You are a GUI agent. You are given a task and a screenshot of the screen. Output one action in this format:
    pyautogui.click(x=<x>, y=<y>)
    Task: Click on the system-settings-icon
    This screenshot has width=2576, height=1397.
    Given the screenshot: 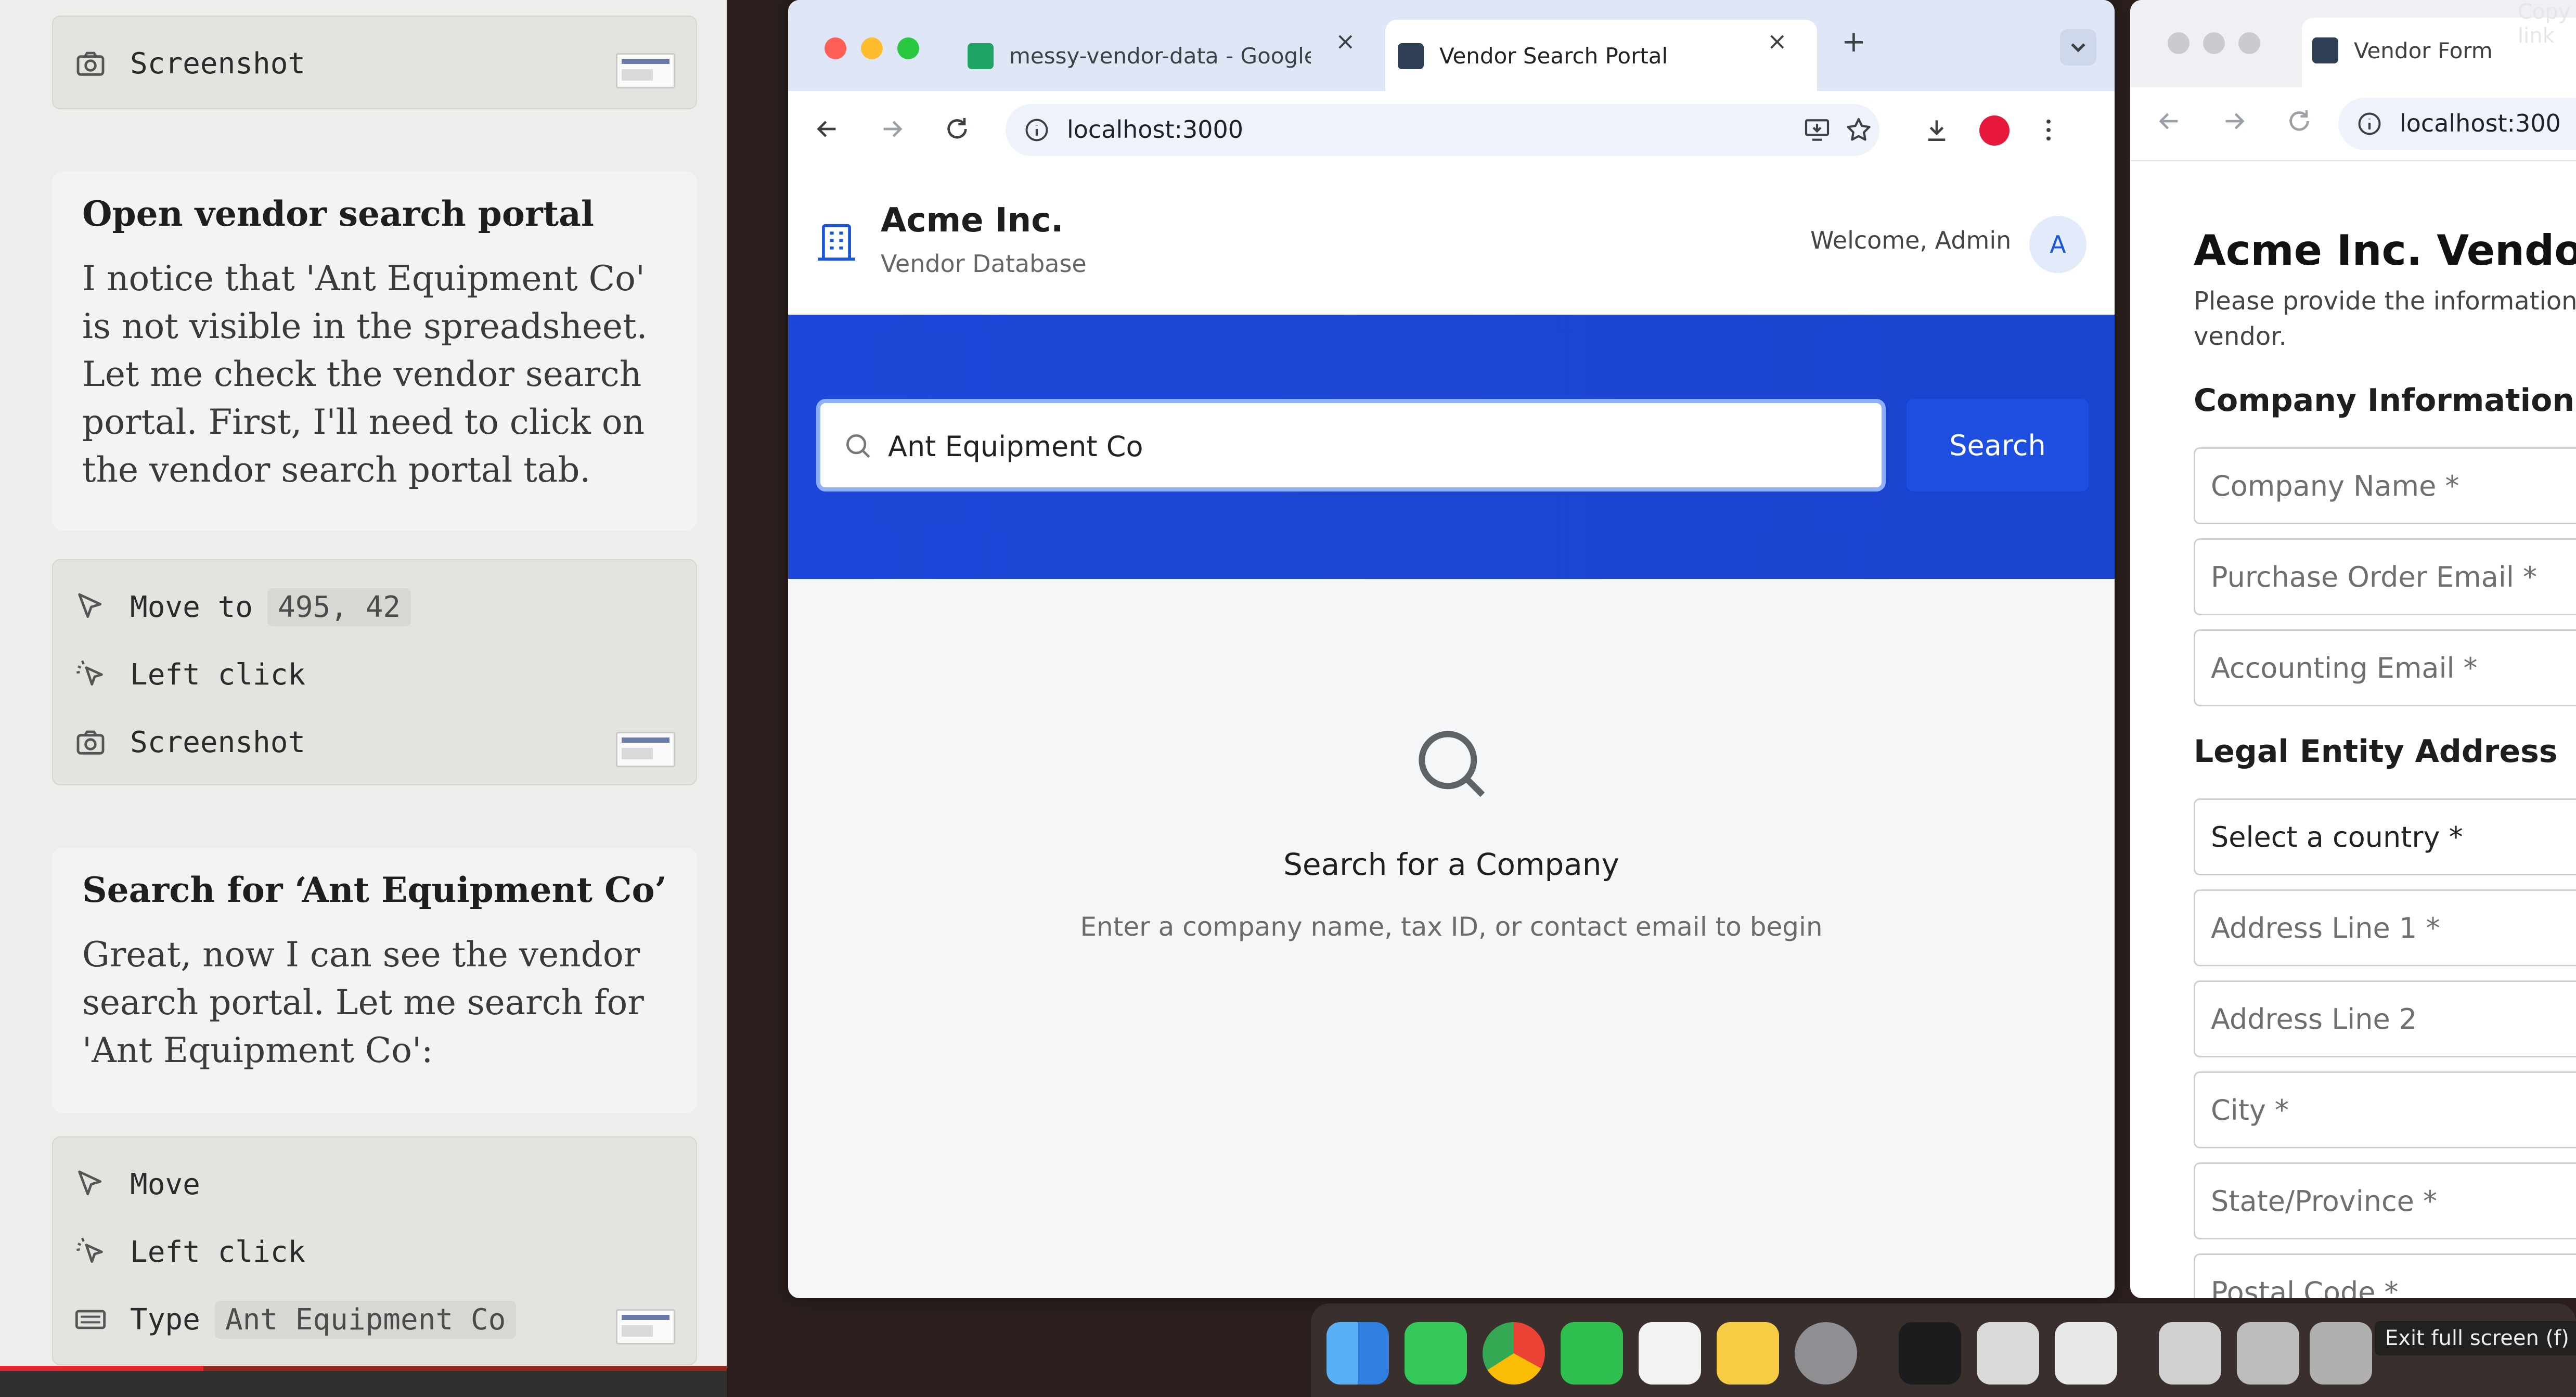 What is the action you would take?
    pyautogui.click(x=1826, y=1353)
    